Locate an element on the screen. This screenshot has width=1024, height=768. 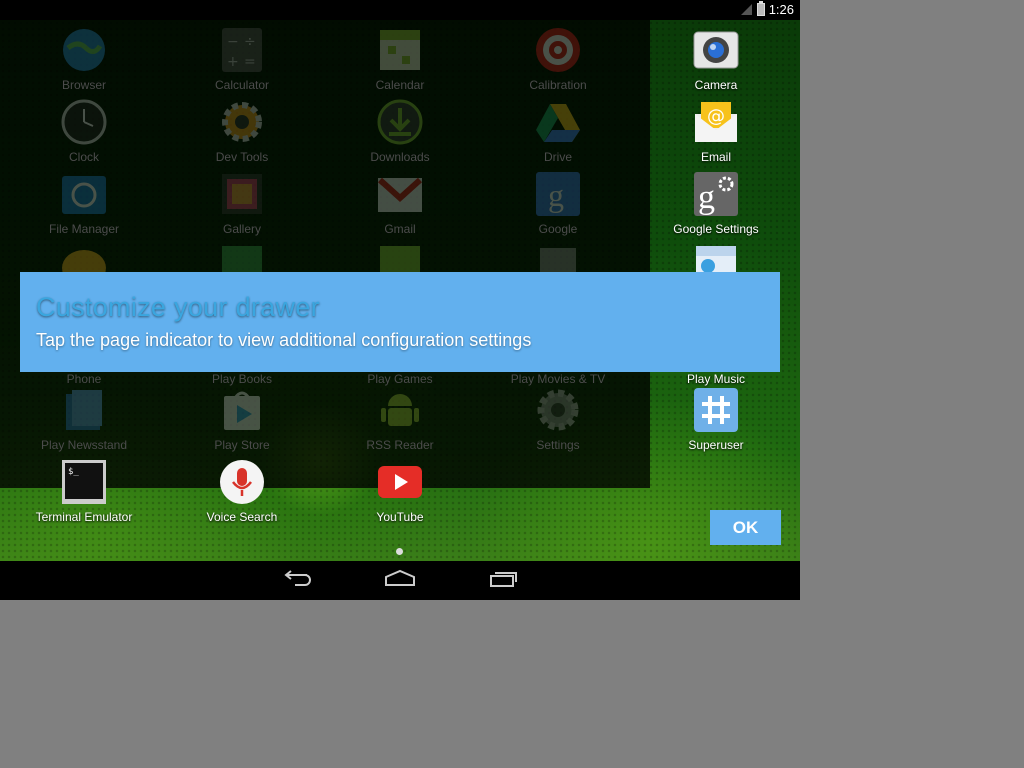
ok-button: OK is located at coordinates (745, 527).